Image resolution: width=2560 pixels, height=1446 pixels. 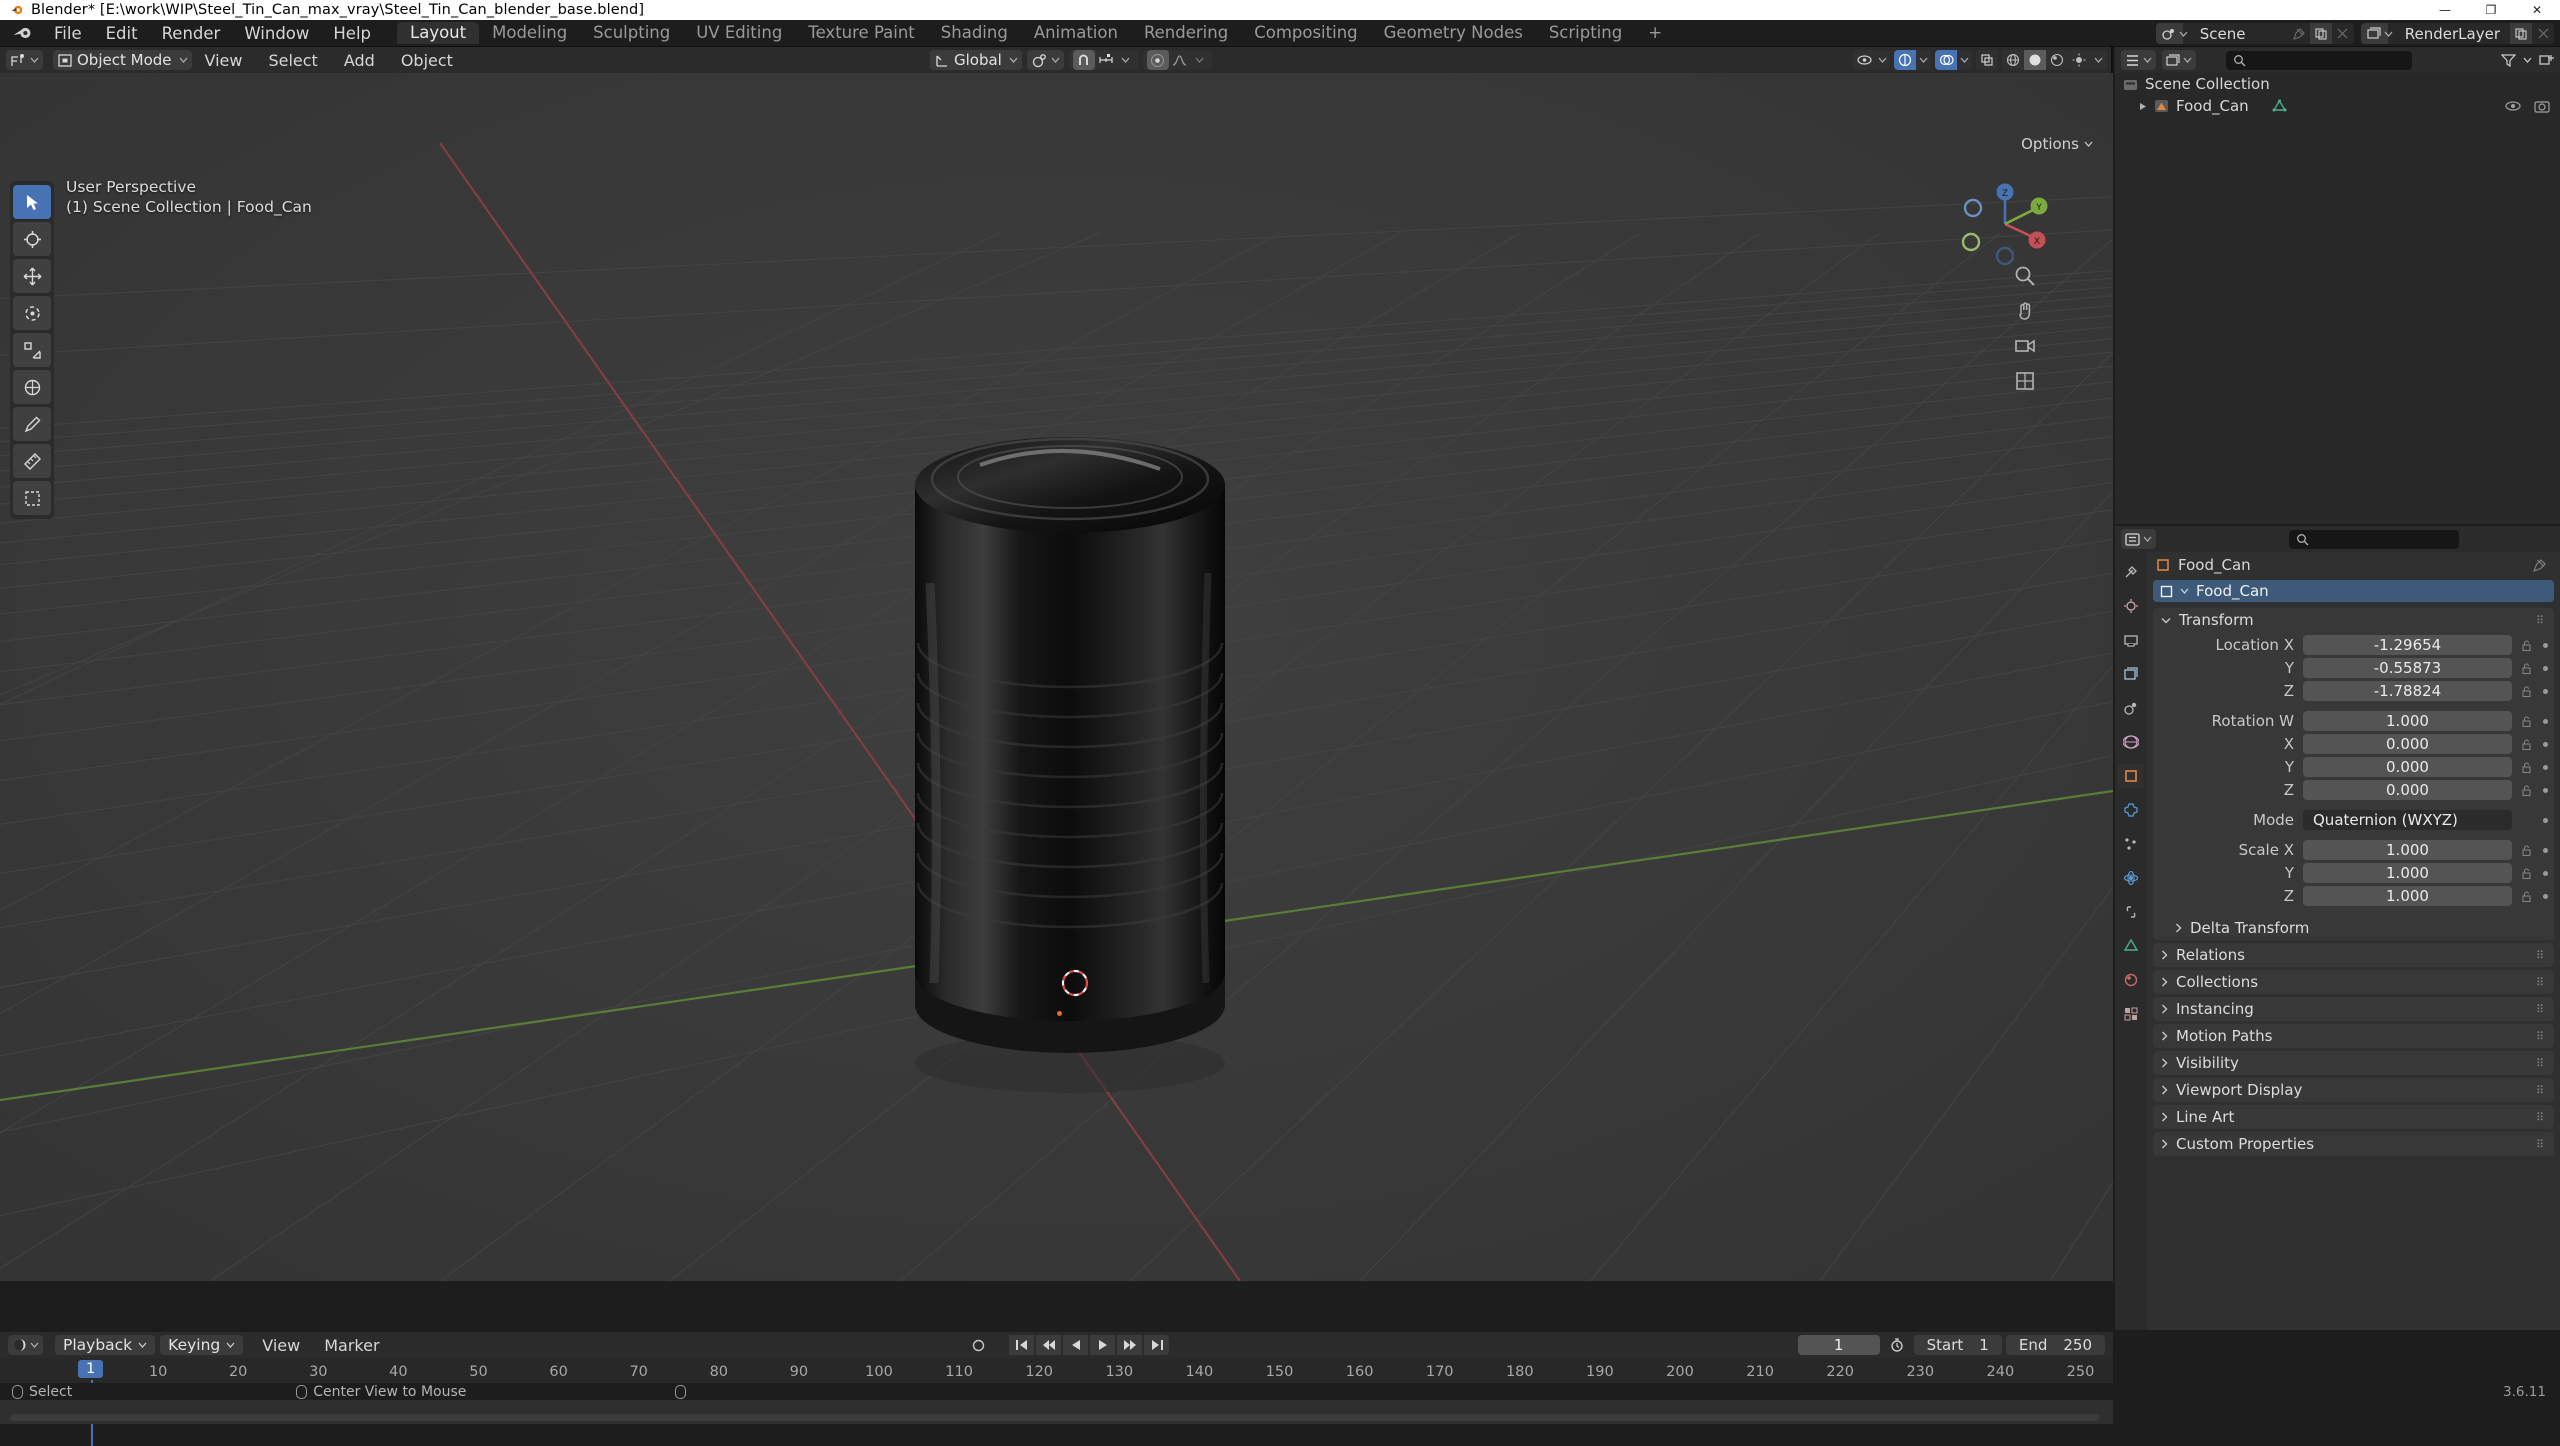 I want to click on panel-header: Viewport Display ⠿, so click(x=2353, y=1090).